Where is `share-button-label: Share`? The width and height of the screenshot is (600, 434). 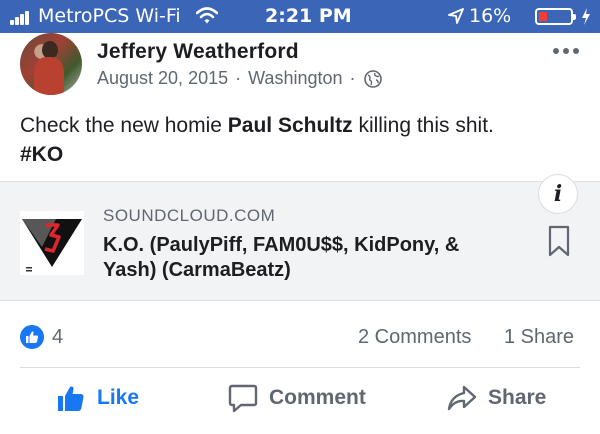
share-button-label: Share is located at coordinates (517, 397).